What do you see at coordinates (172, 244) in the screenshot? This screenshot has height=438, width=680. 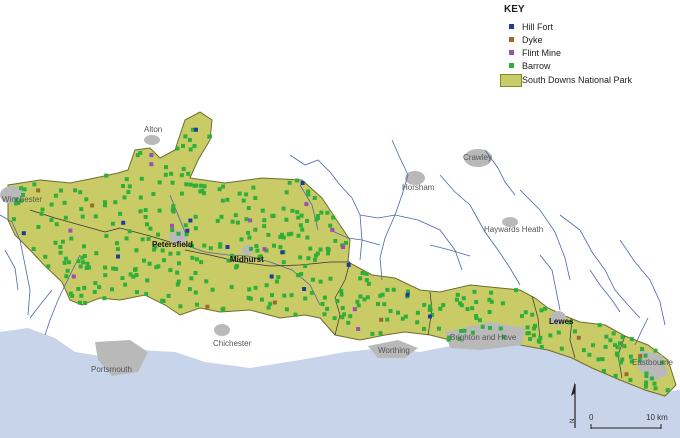 I see `label-petersfield: Petersfield` at bounding box center [172, 244].